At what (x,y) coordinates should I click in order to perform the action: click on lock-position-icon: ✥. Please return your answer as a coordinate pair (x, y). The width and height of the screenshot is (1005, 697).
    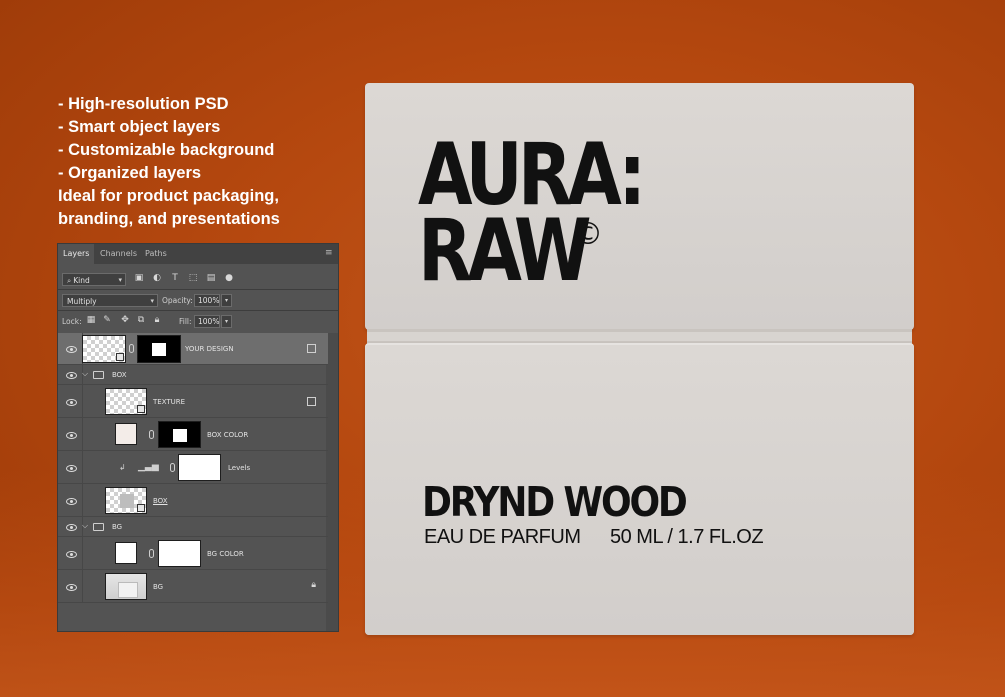
    Looking at the image, I should click on (125, 320).